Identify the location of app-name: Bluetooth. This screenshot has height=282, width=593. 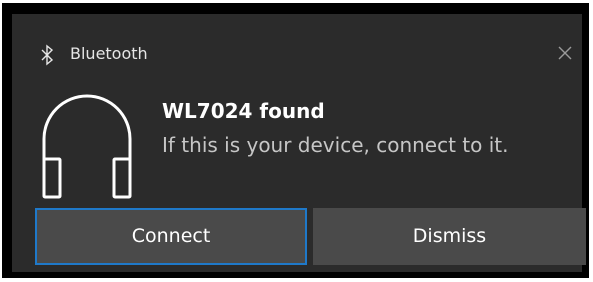
(109, 53).